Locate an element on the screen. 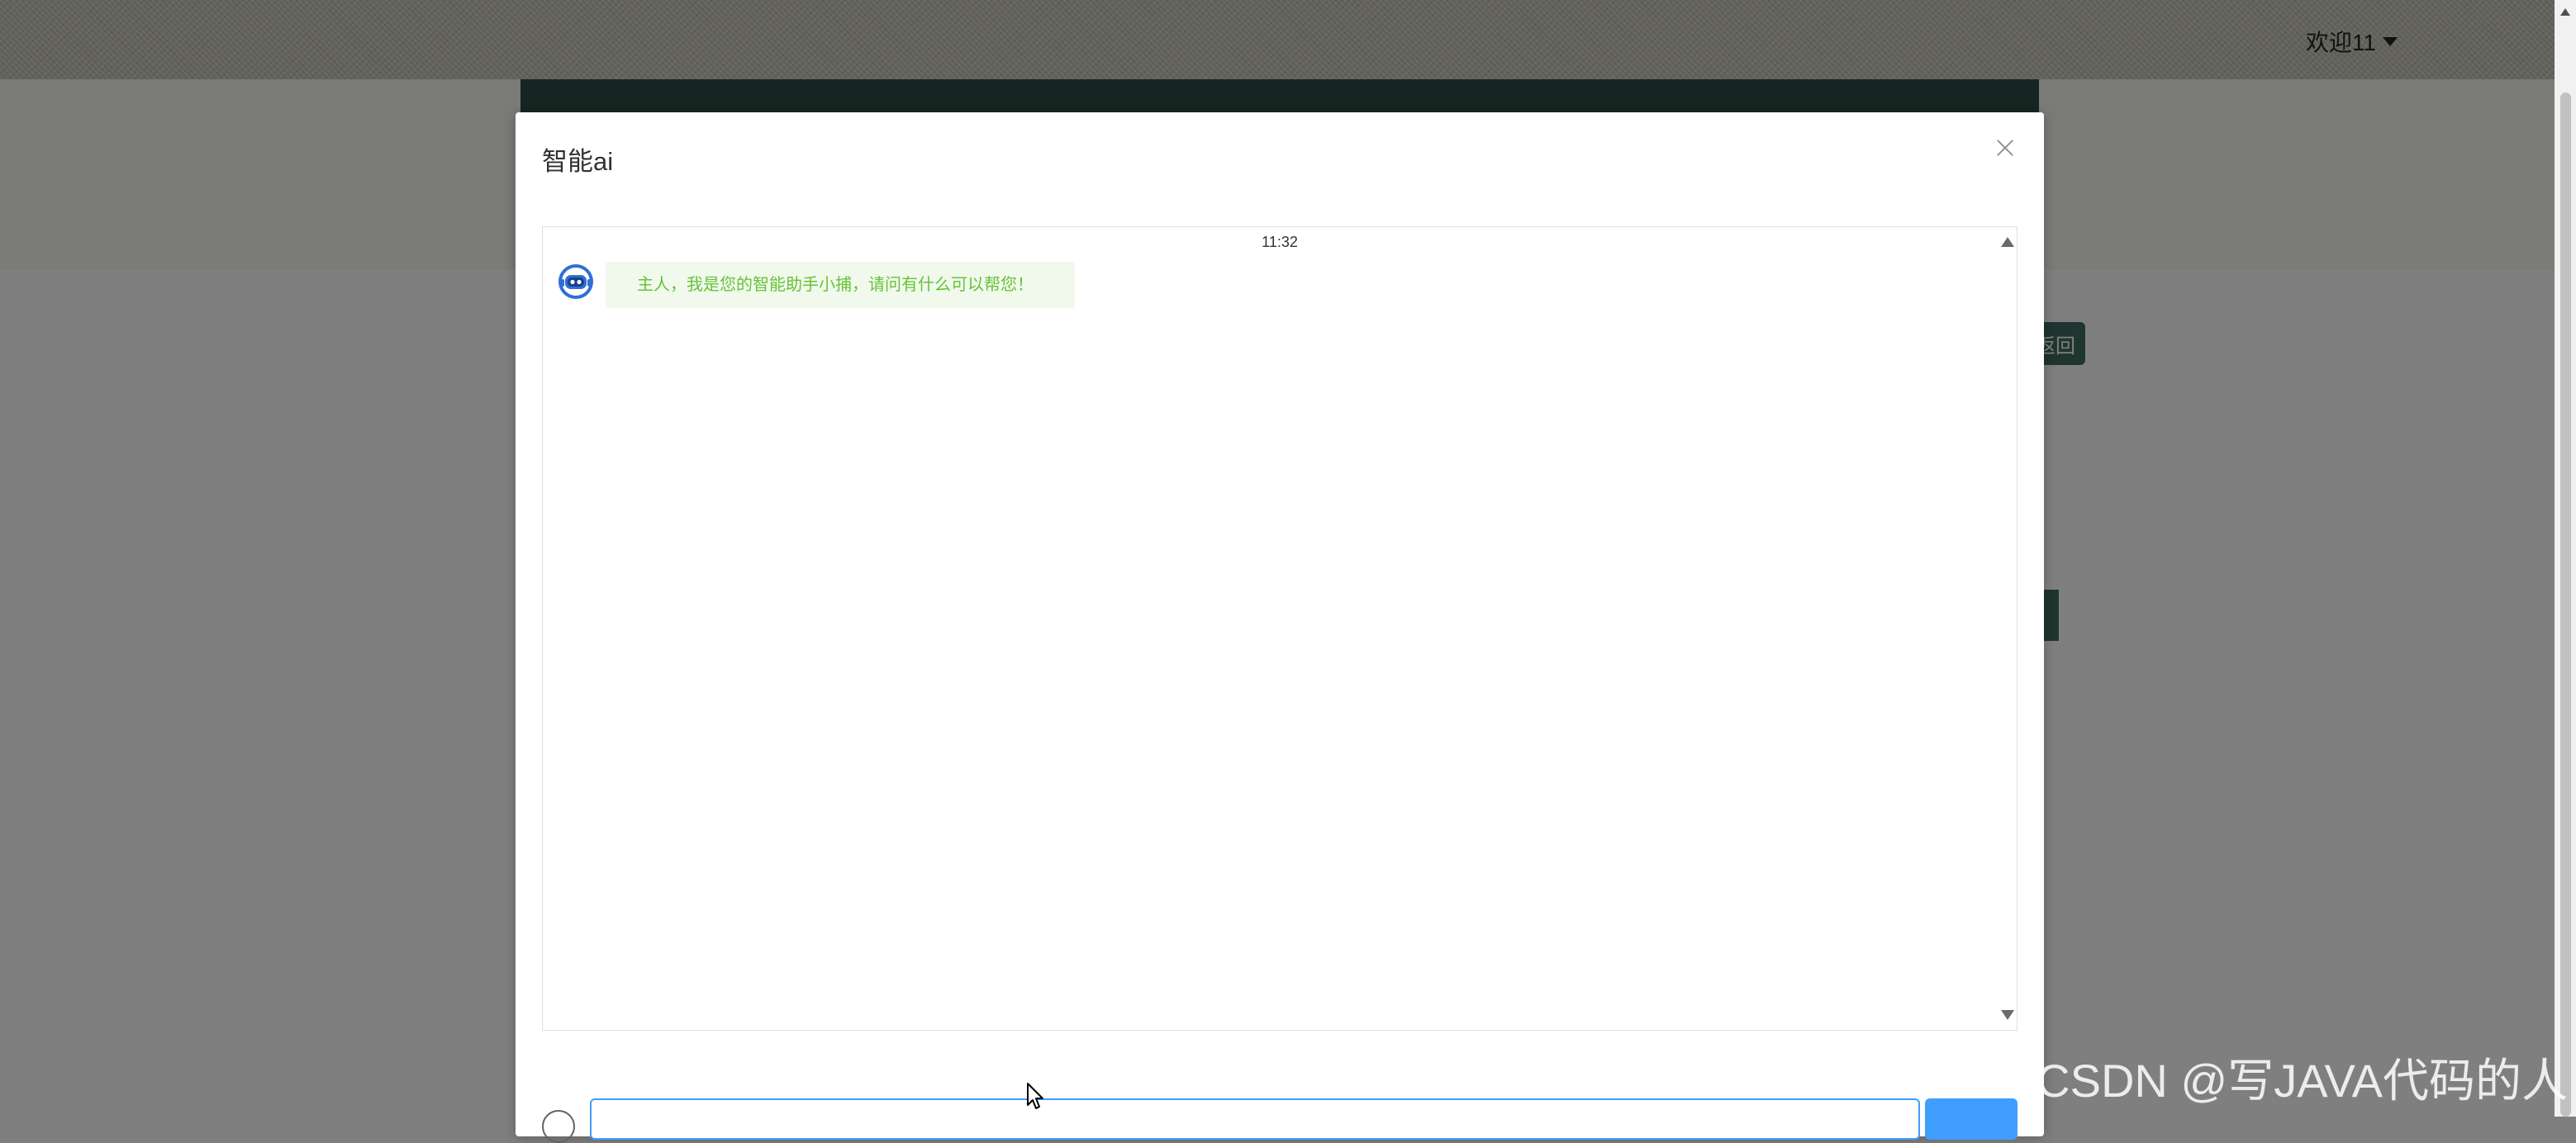 This screenshot has width=2576, height=1143. message-input is located at coordinates (1255, 1119).